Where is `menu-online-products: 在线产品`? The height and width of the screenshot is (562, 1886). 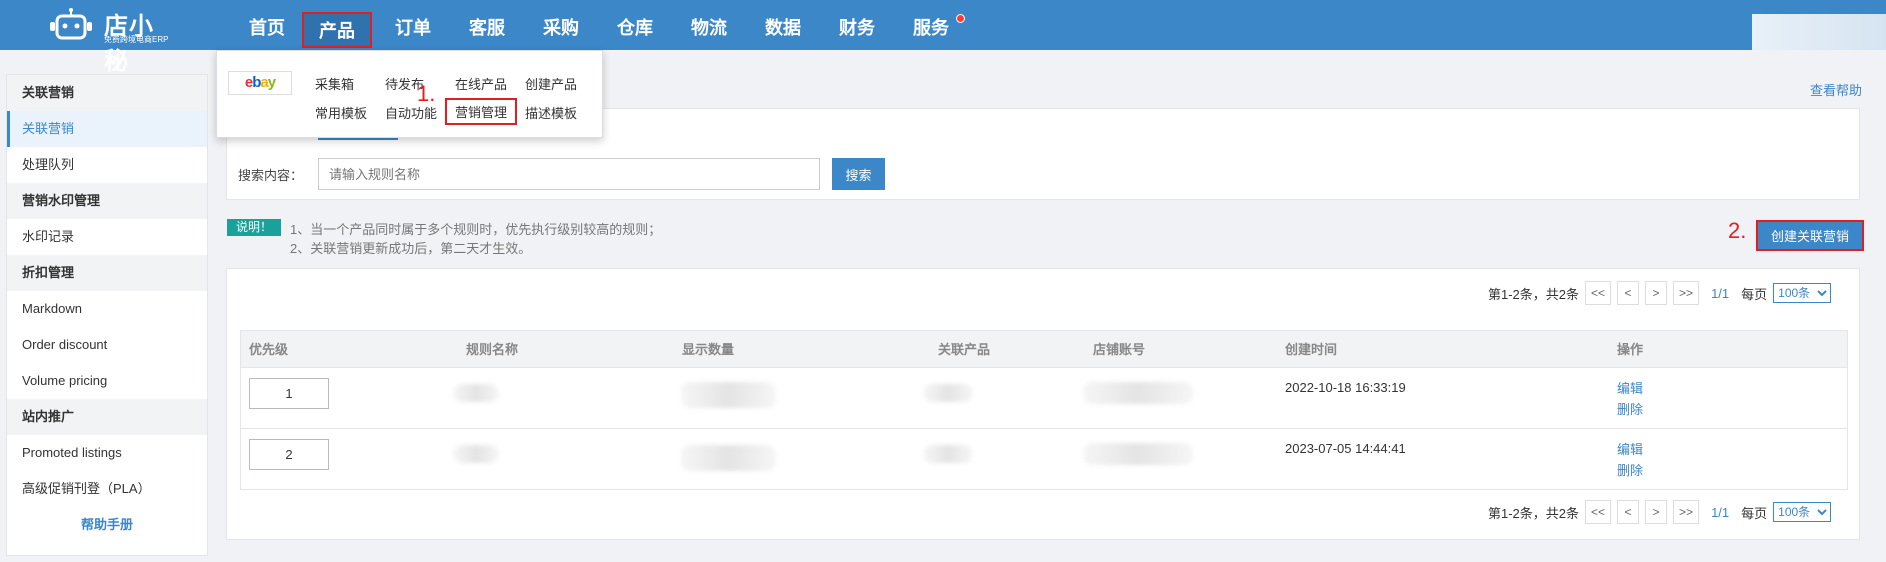
menu-online-products: 在线产品 is located at coordinates (481, 83).